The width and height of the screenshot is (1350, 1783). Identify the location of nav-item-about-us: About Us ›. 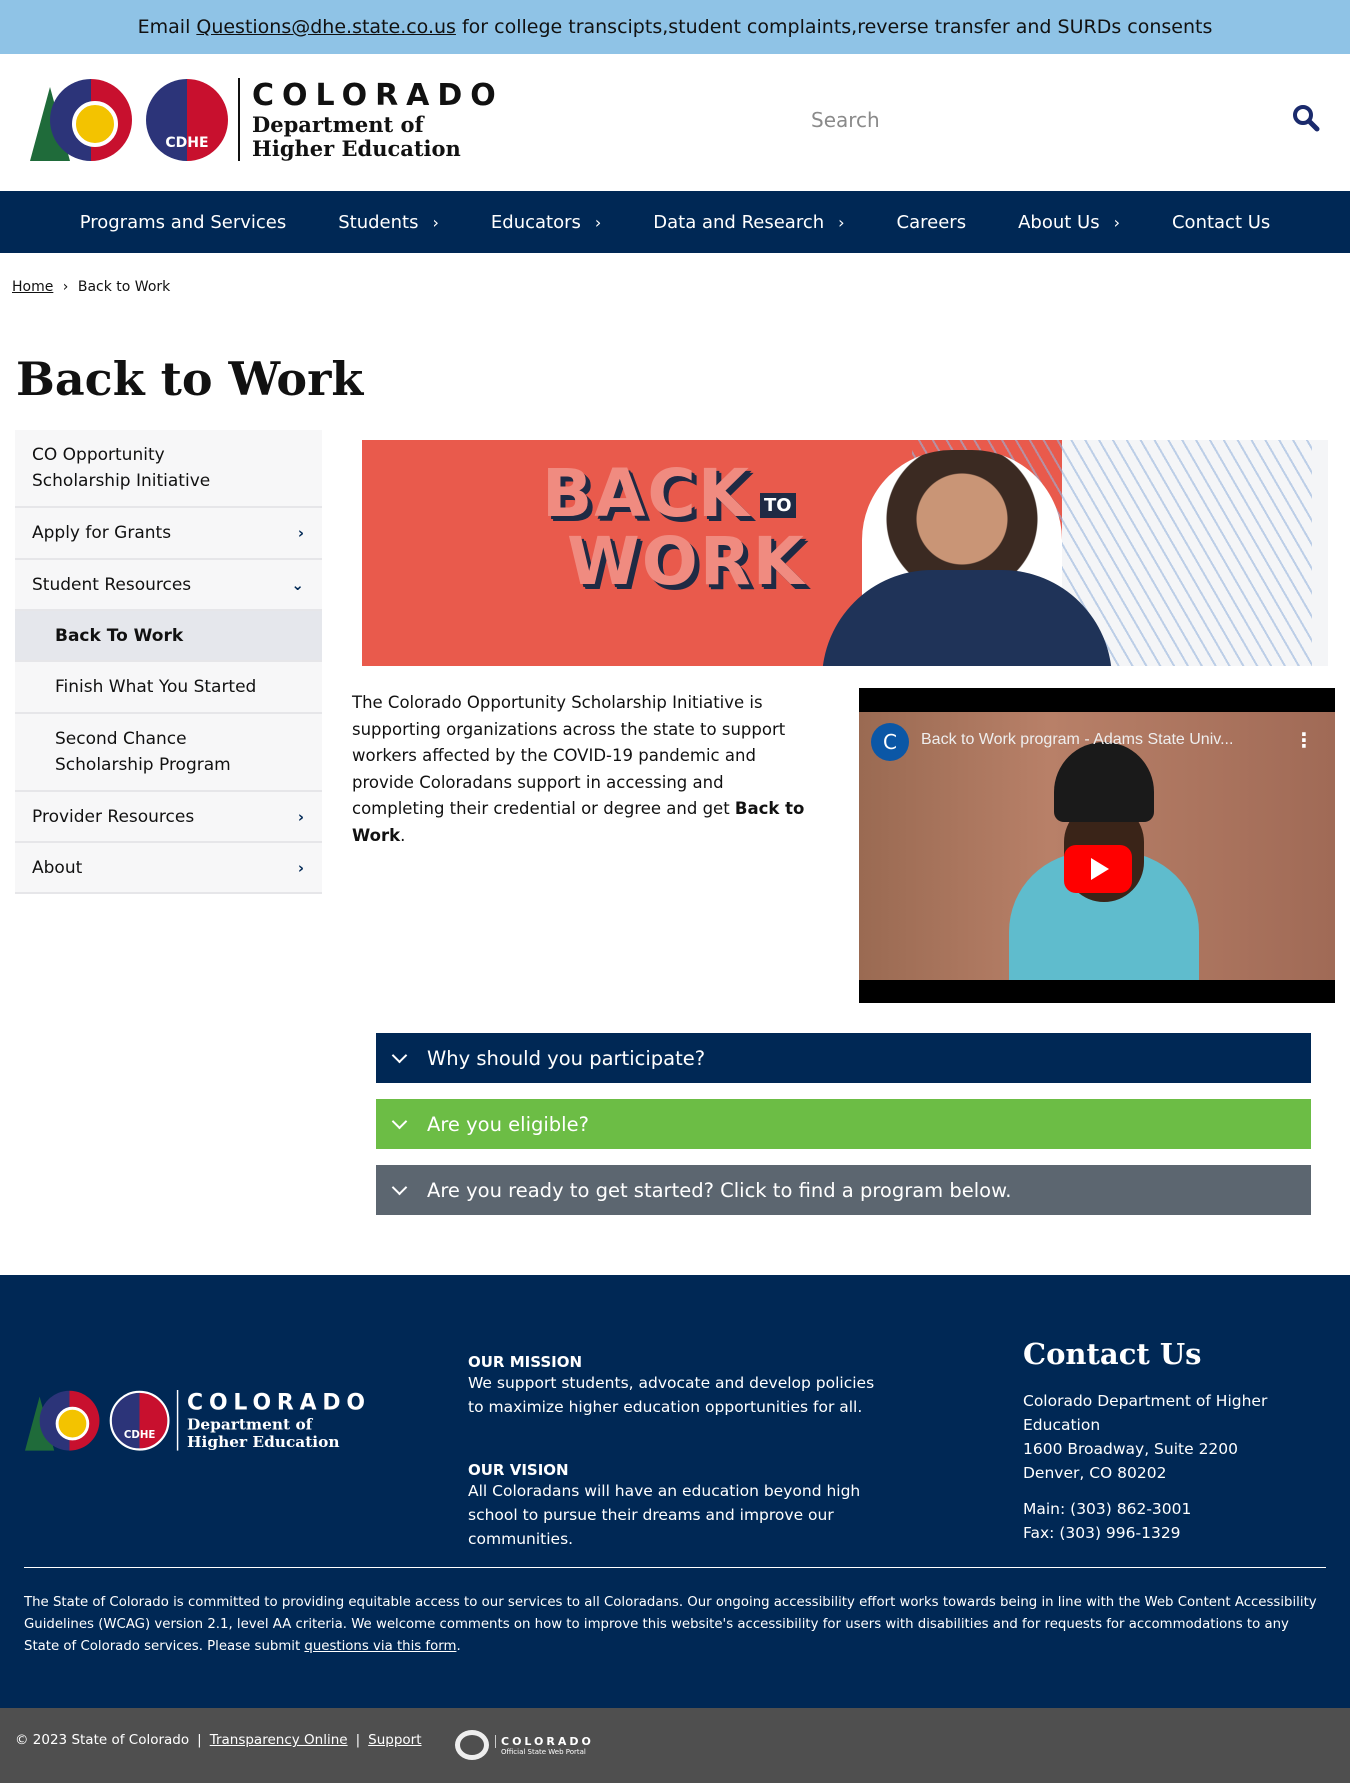
(1069, 222).